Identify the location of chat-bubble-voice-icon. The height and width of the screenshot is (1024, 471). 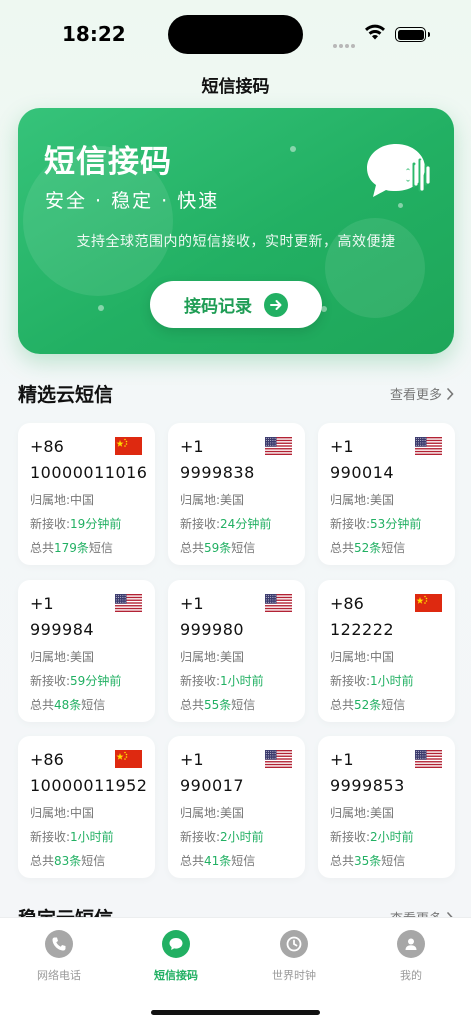
(398, 170).